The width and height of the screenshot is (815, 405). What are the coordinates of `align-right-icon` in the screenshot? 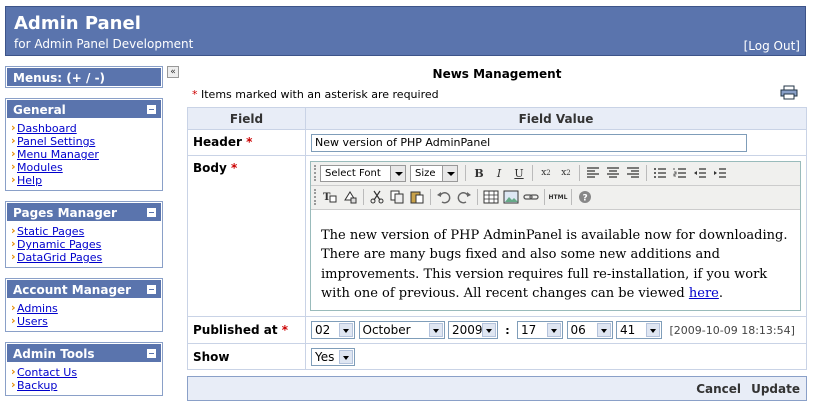 It's located at (633, 173).